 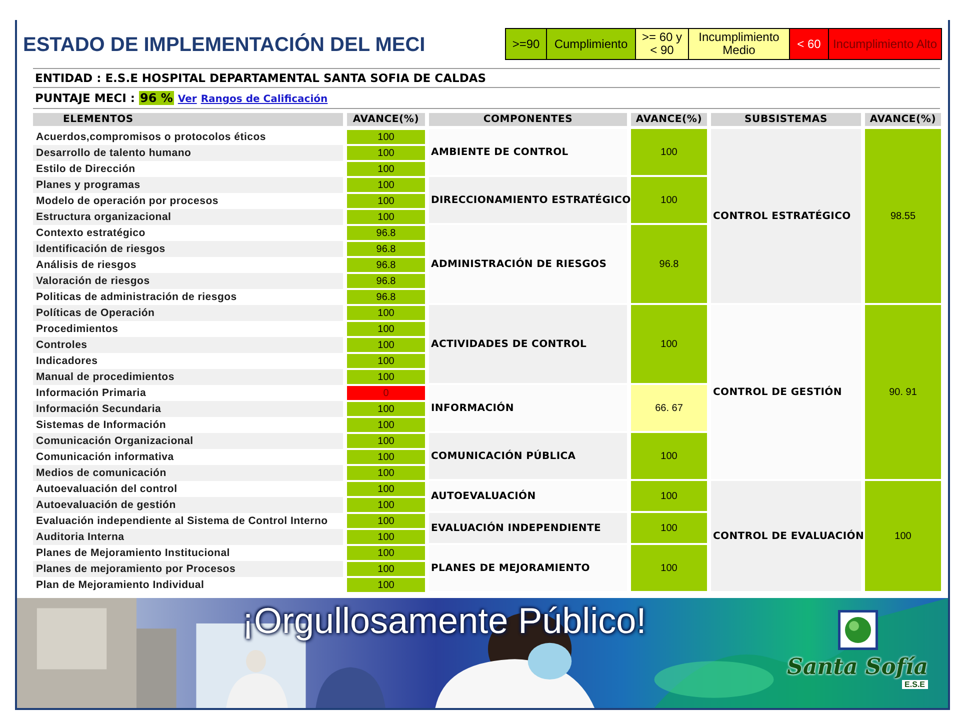 I want to click on table-cell: PLANES DE MEJORAMIENTO, so click(x=528, y=568).